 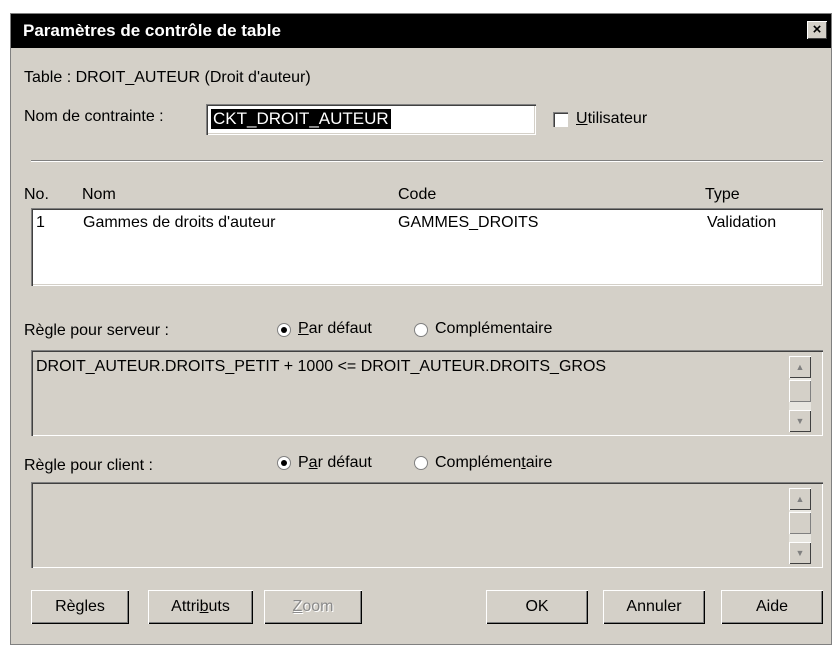 What do you see at coordinates (284, 330) in the screenshot?
I see `server-default-radio` at bounding box center [284, 330].